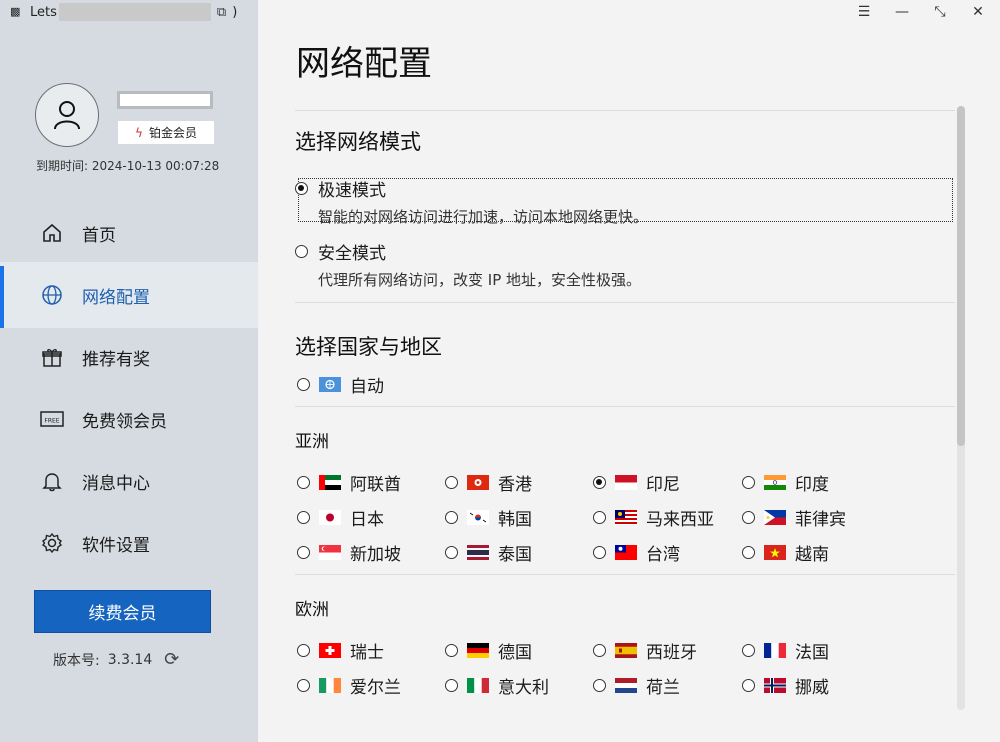 This screenshot has height=742, width=1000. I want to click on close-icon: ✕, so click(978, 12).